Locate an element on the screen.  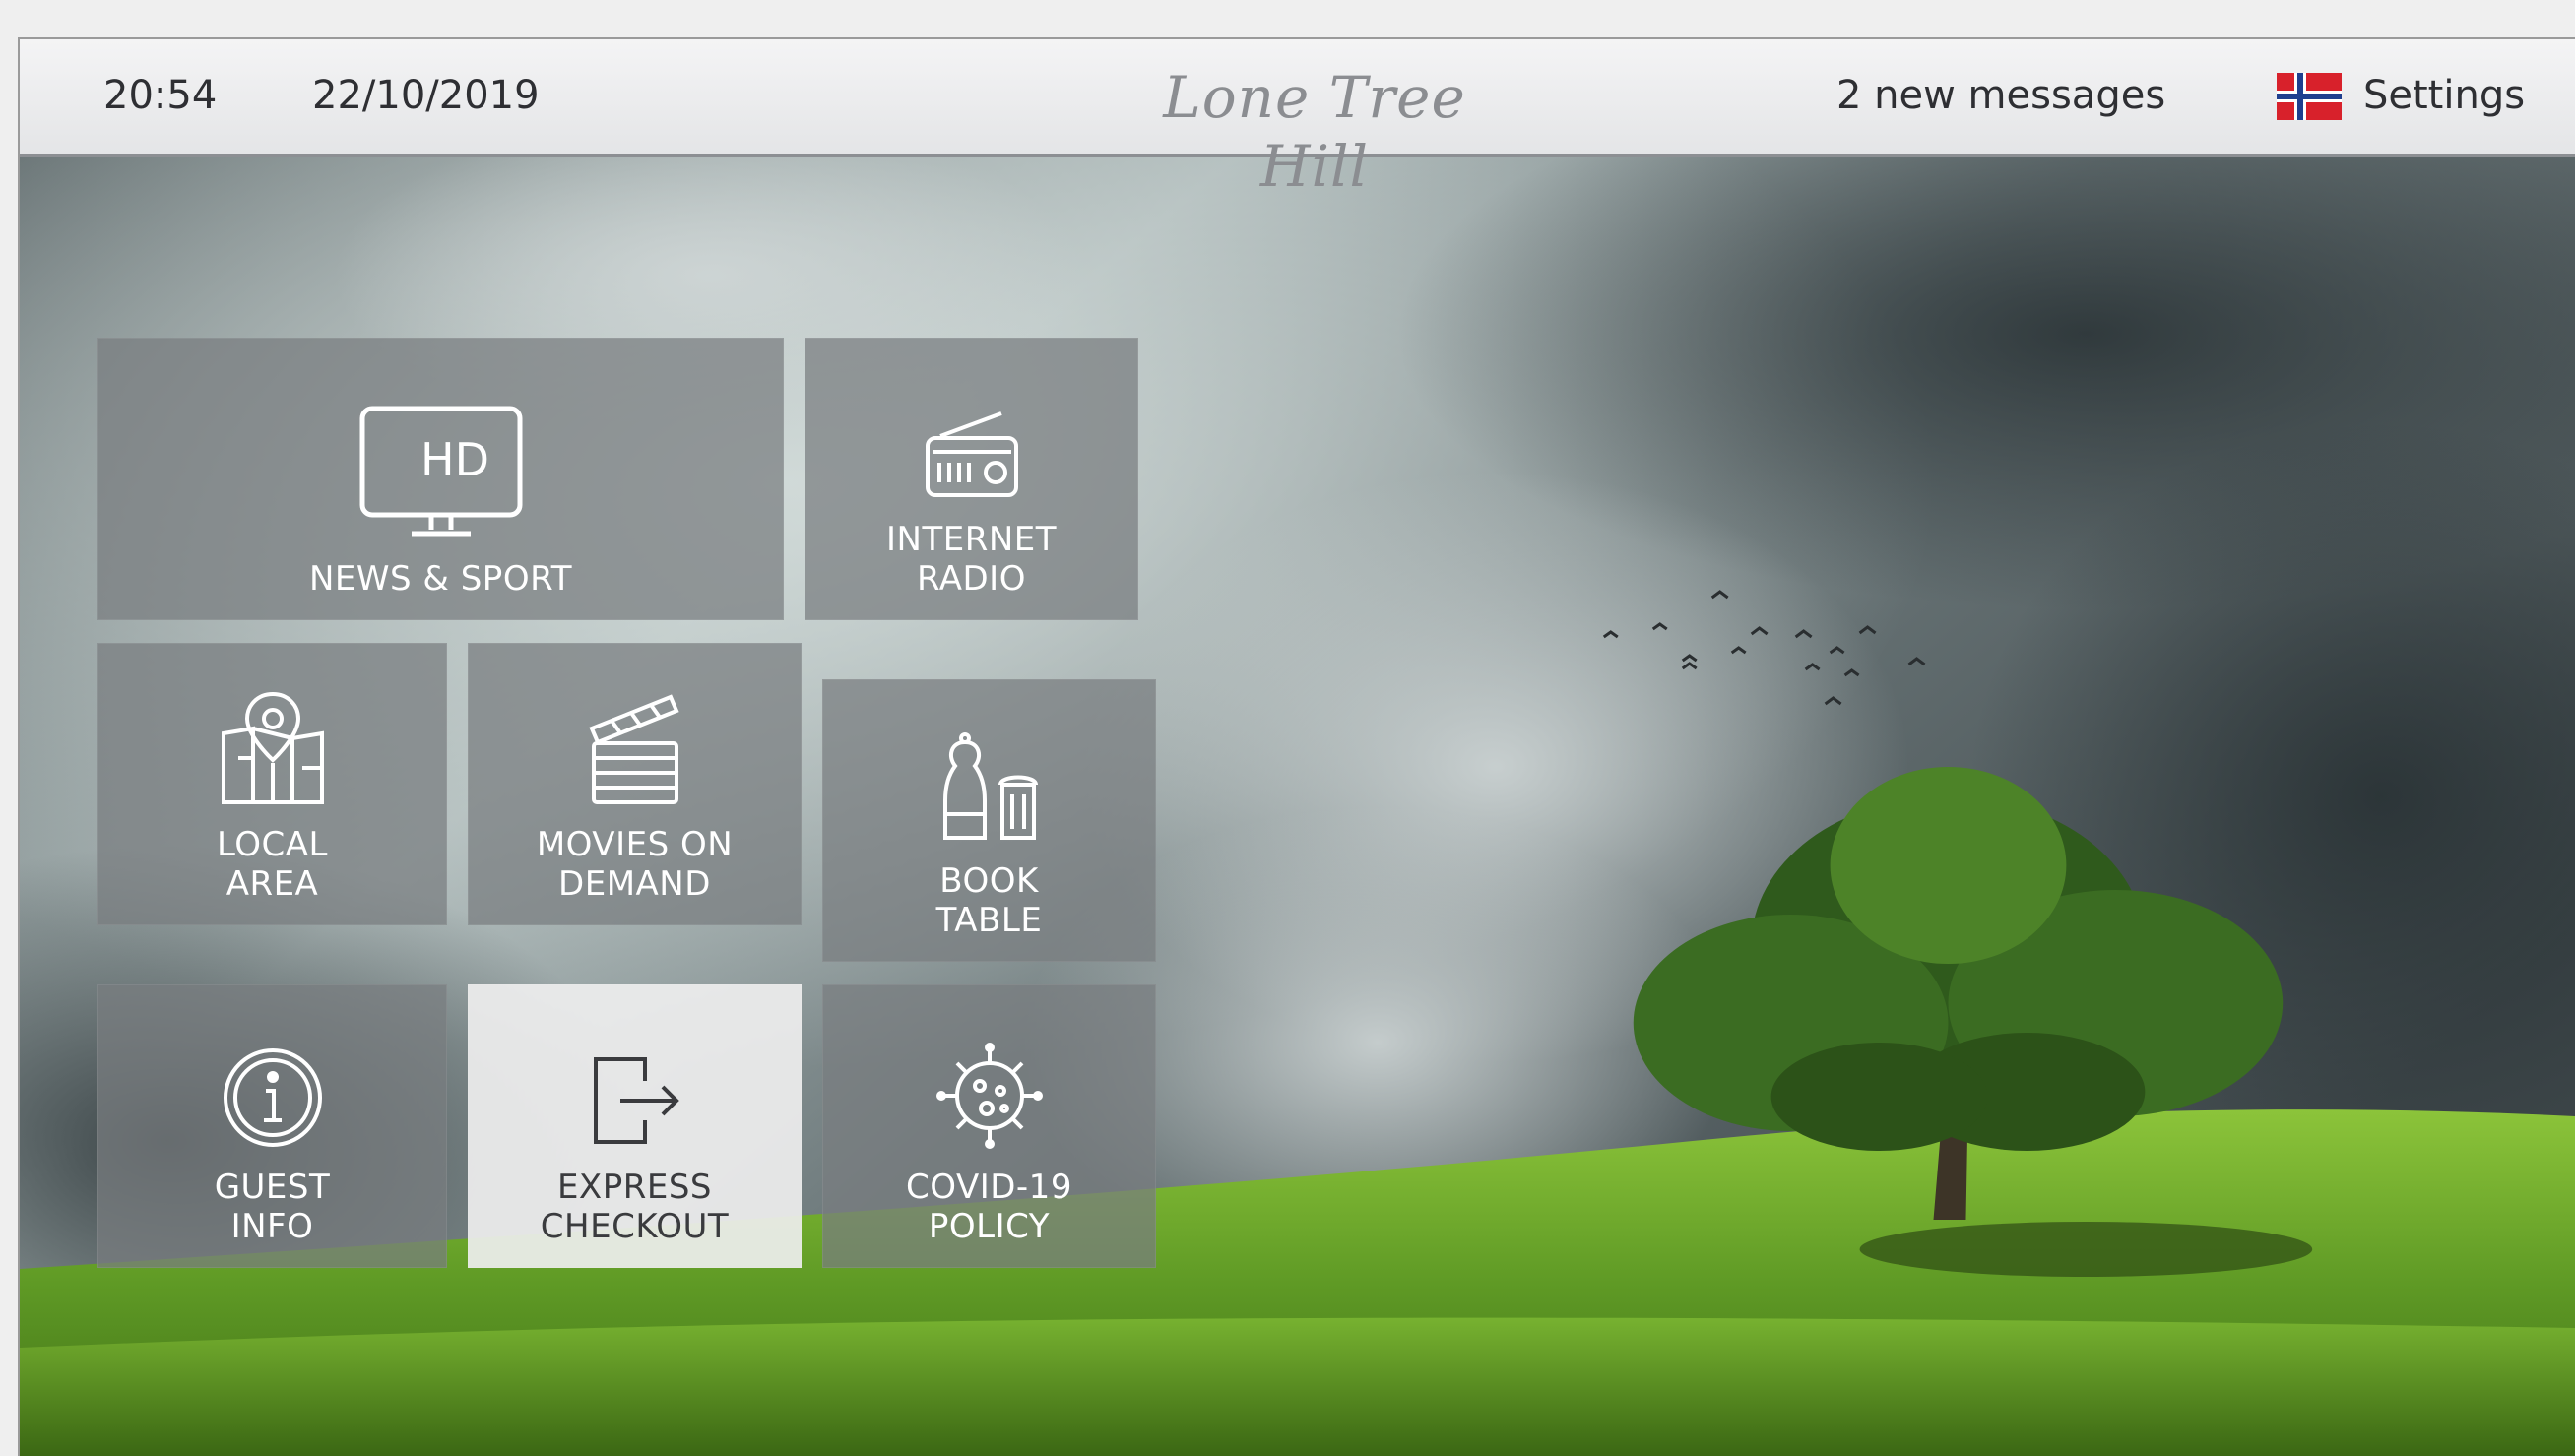
exit-door-icon is located at coordinates (636, 1100).